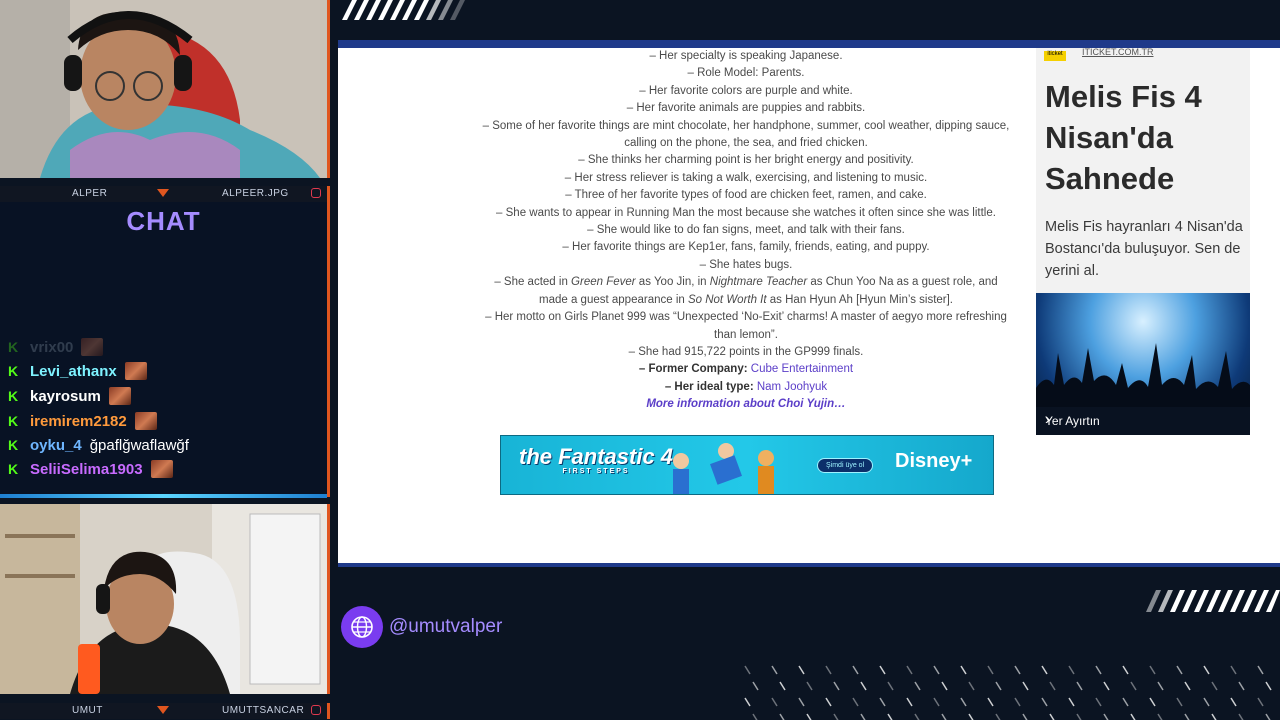  I want to click on dots-decoration, so click(1008, 692).